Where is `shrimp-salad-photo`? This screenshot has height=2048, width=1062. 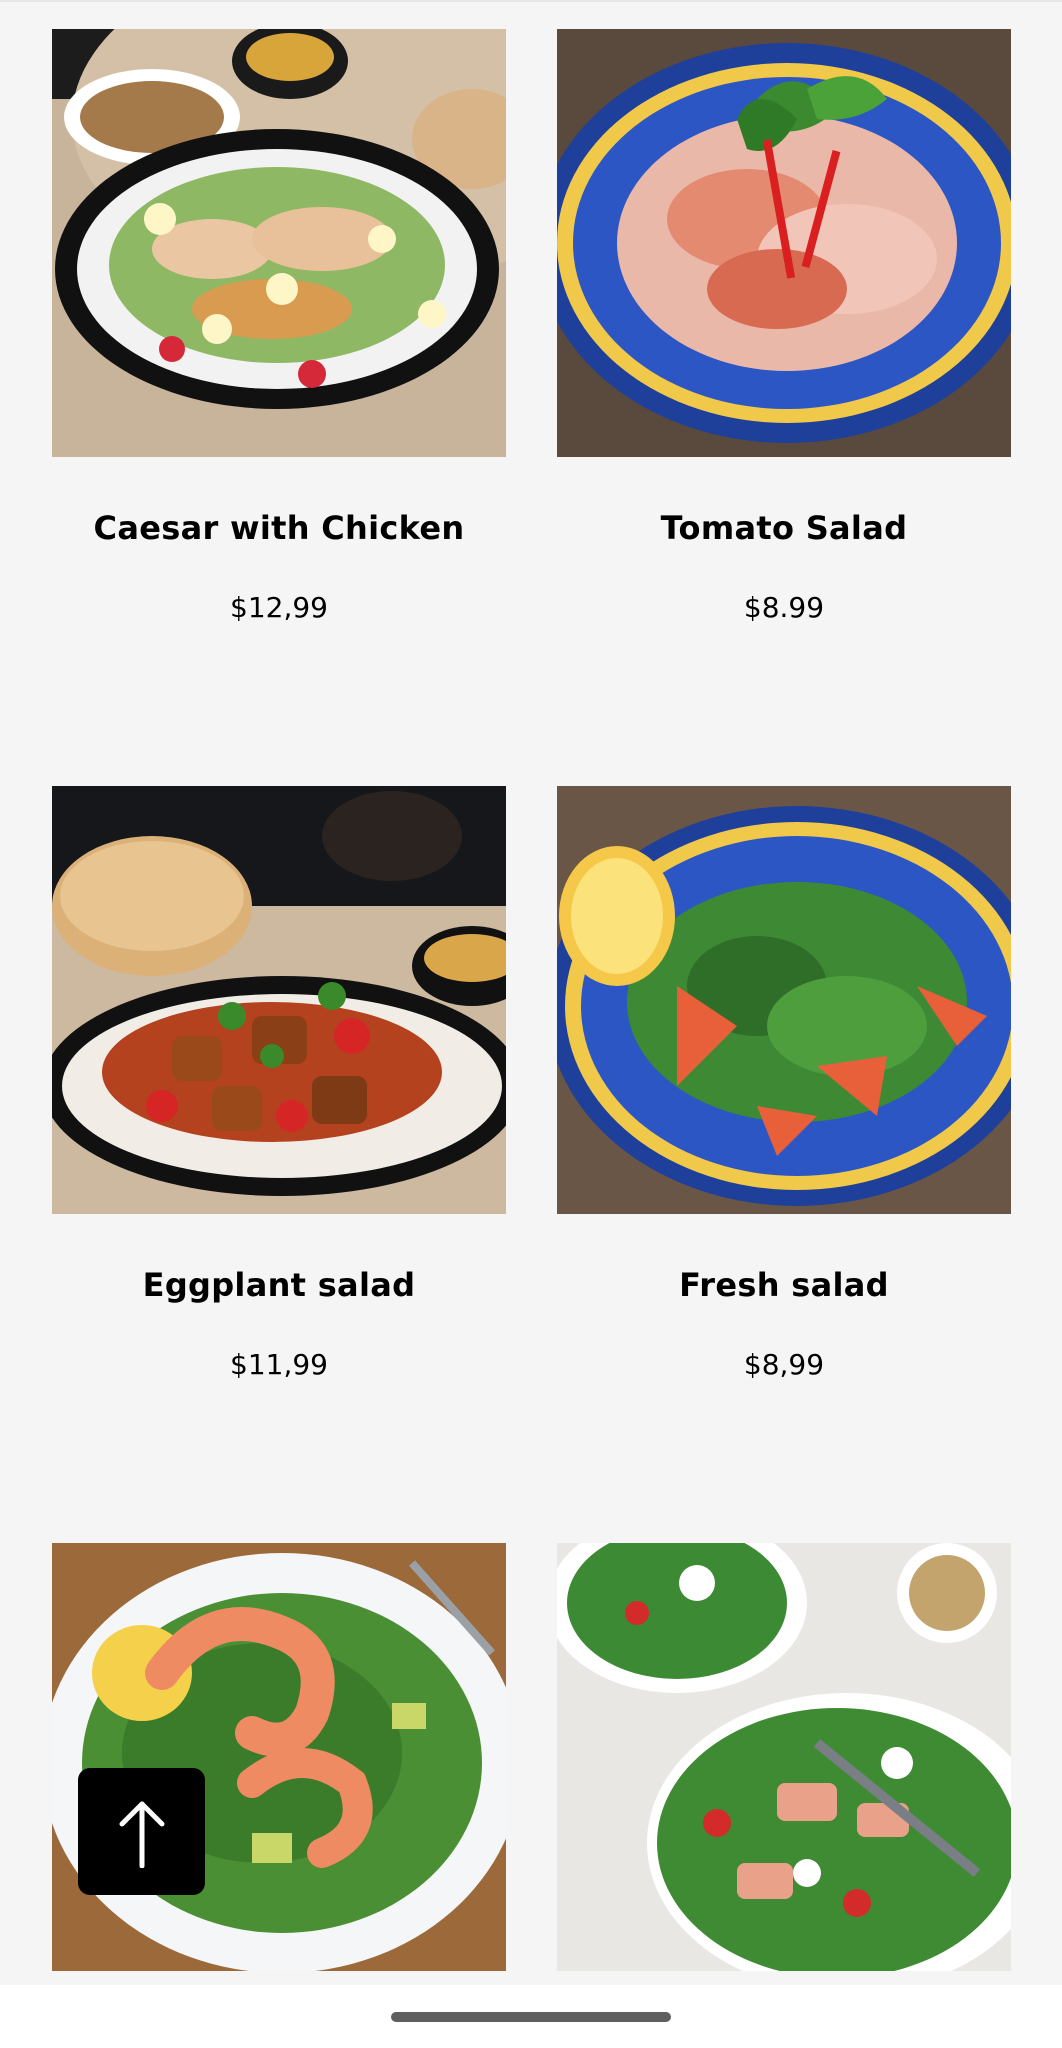
shrimp-salad-photo is located at coordinates (279, 1757).